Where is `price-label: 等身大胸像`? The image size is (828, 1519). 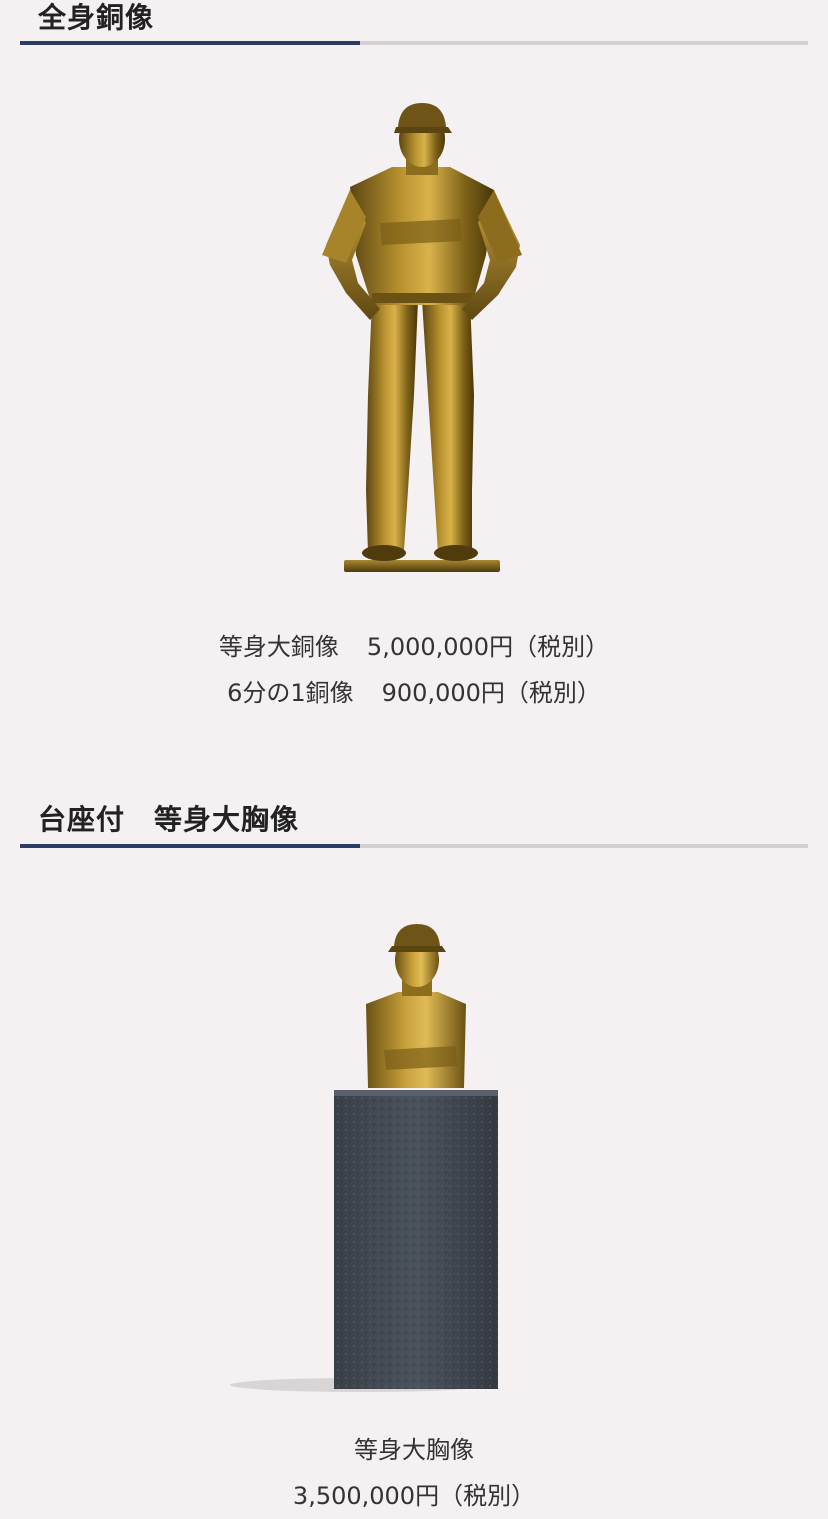 price-label: 等身大胸像 is located at coordinates (414, 1450).